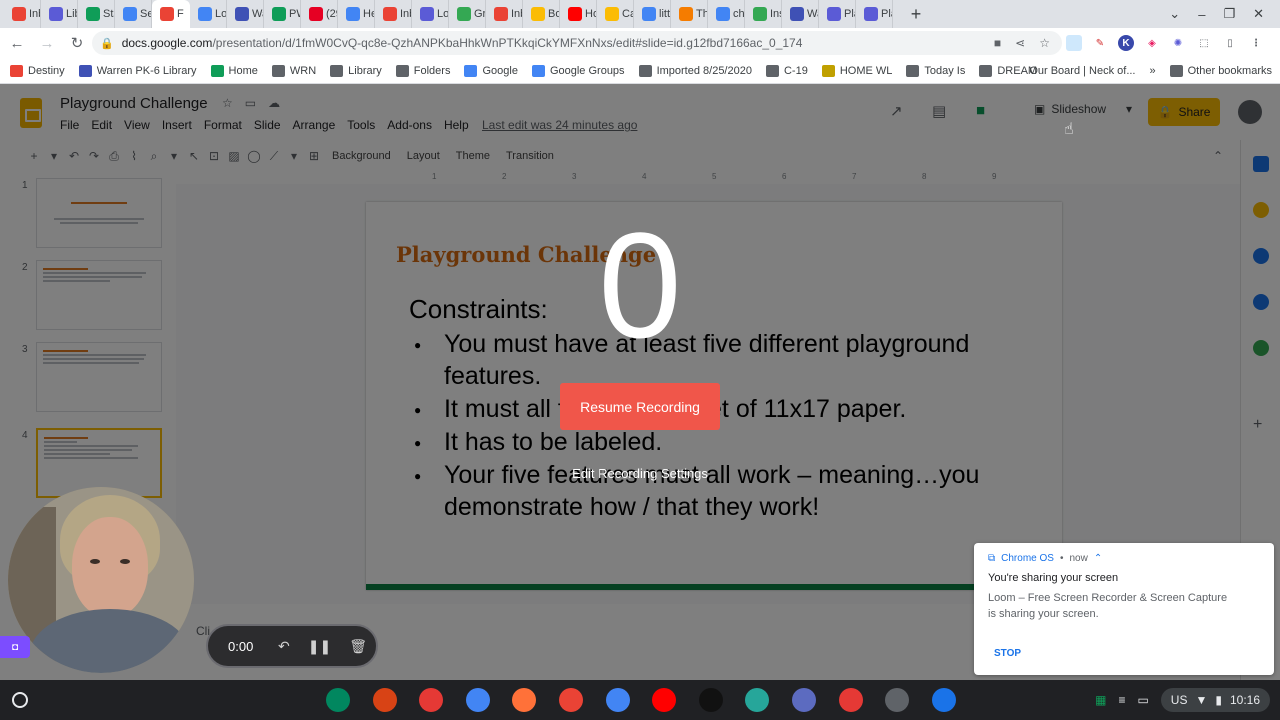 Image resolution: width=1280 pixels, height=720 pixels. What do you see at coordinates (1074, 43) in the screenshot?
I see `extension-1-icon` at bounding box center [1074, 43].